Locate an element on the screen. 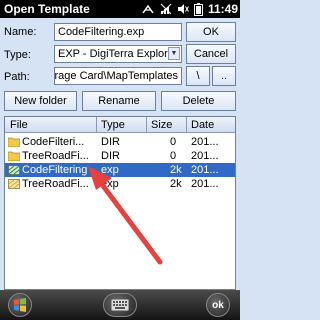 This screenshot has width=320, height=320. backslash-button: \ is located at coordinates (198, 76).